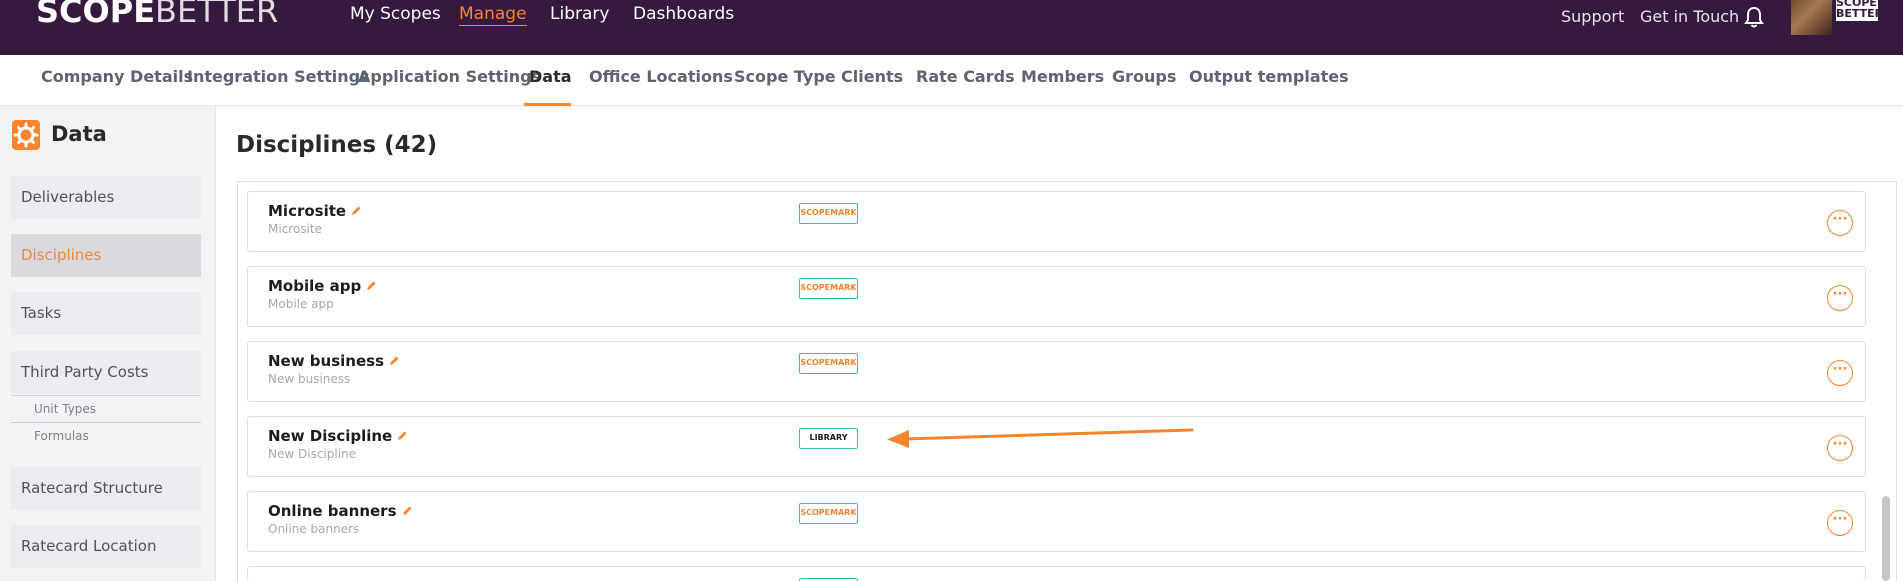 The width and height of the screenshot is (1903, 581). Describe the element at coordinates (661, 76) in the screenshot. I see `tab-office-locations: Office Locations` at that location.